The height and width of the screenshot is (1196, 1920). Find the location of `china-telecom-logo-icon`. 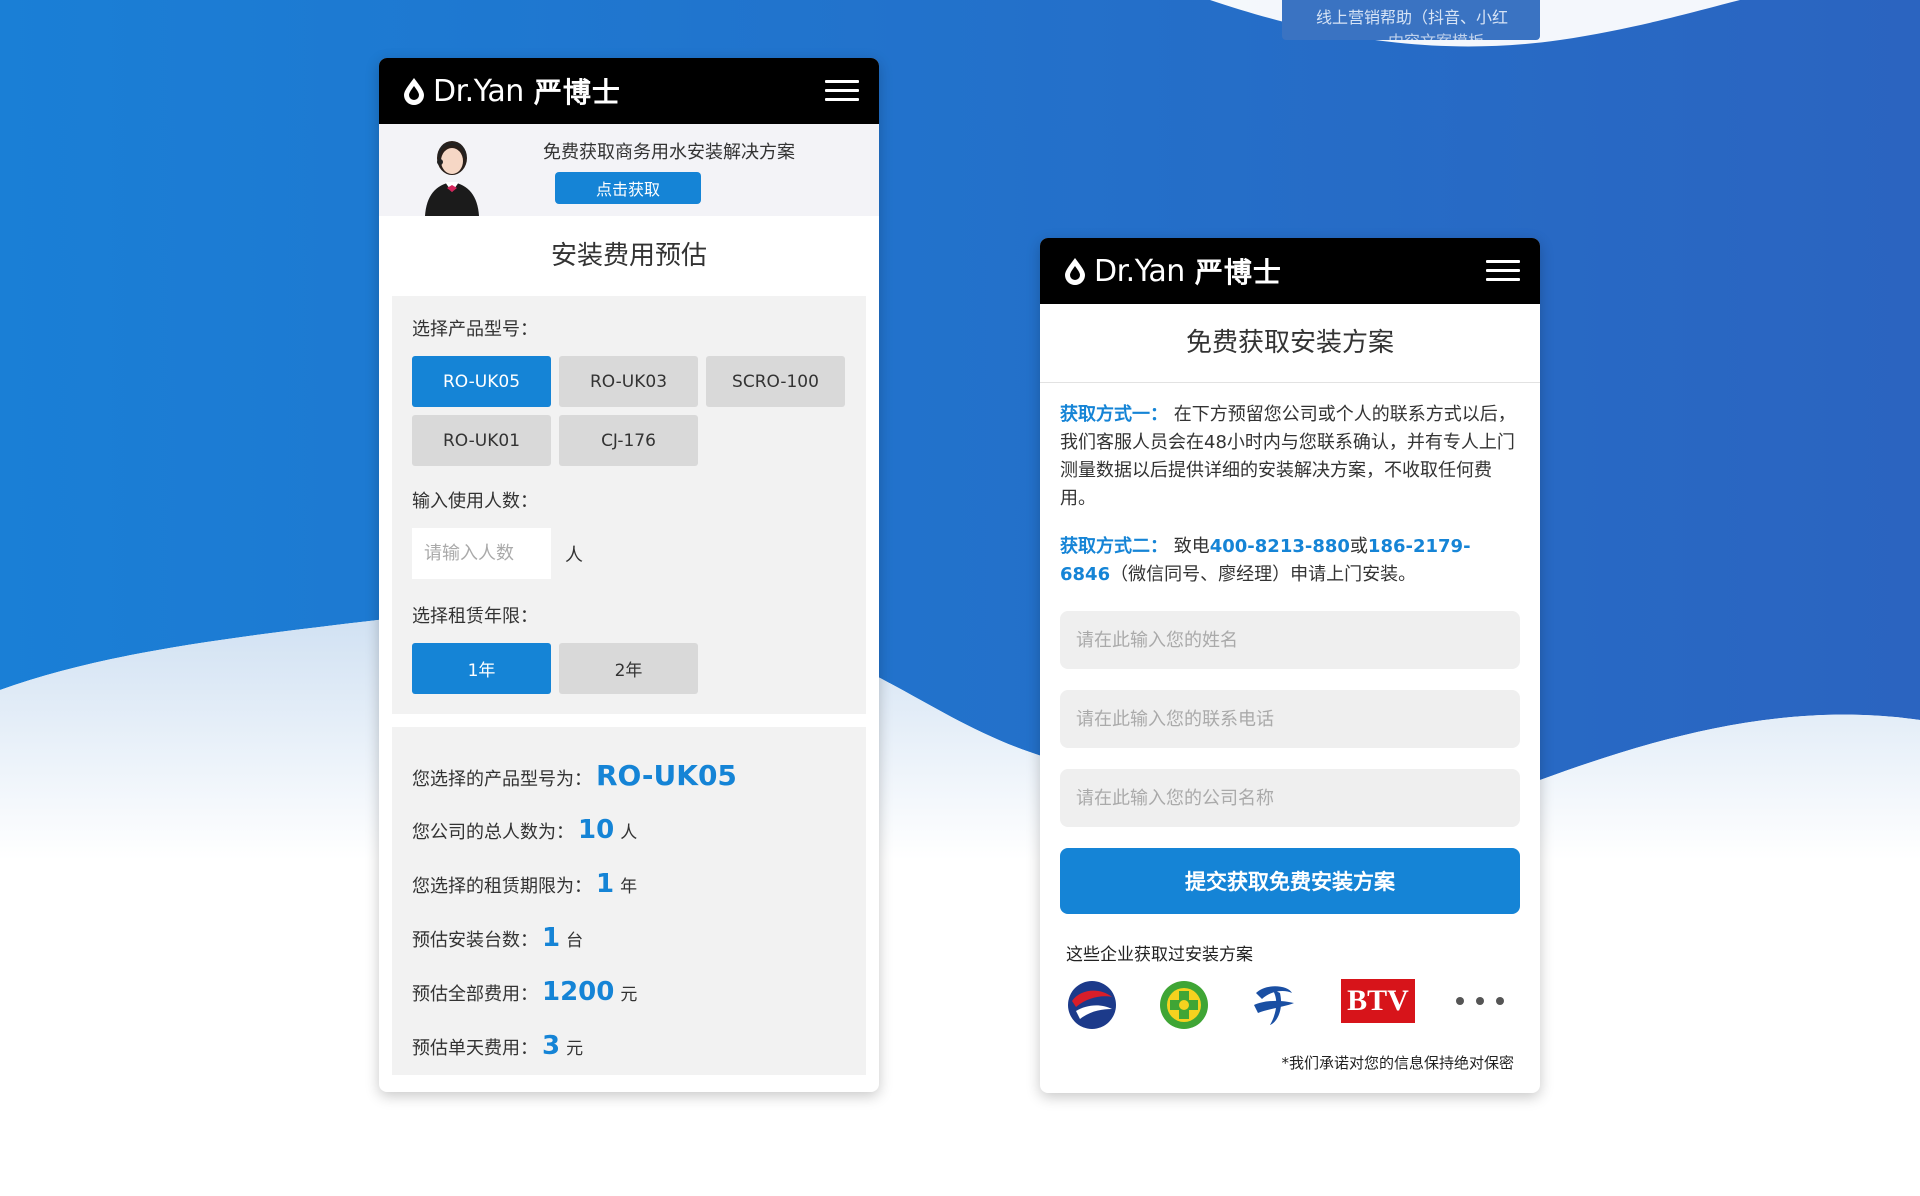

china-telecom-logo-icon is located at coordinates (1274, 1005).